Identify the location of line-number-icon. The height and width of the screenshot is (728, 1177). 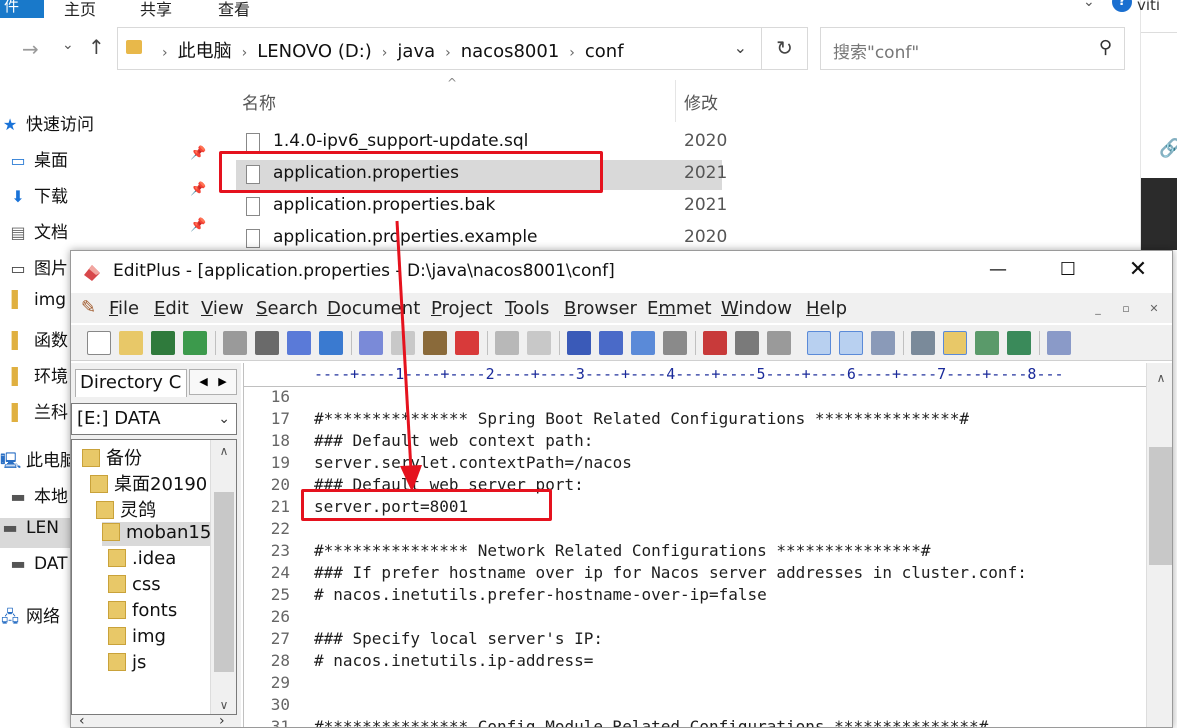
(819, 343).